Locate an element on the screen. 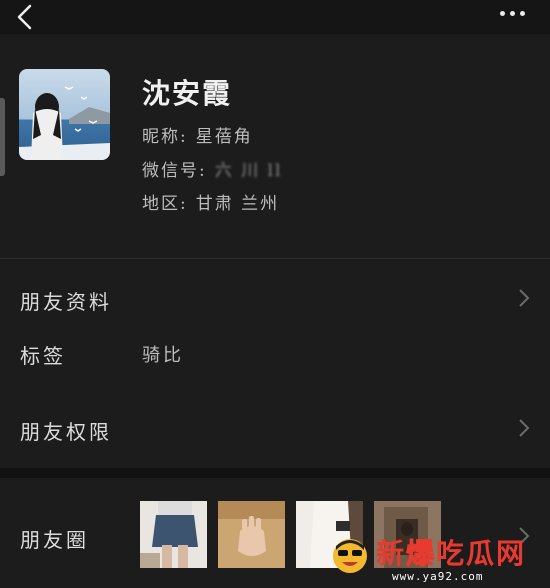 This screenshot has width=550, height=588. back-arrow-icon is located at coordinates (25, 17).